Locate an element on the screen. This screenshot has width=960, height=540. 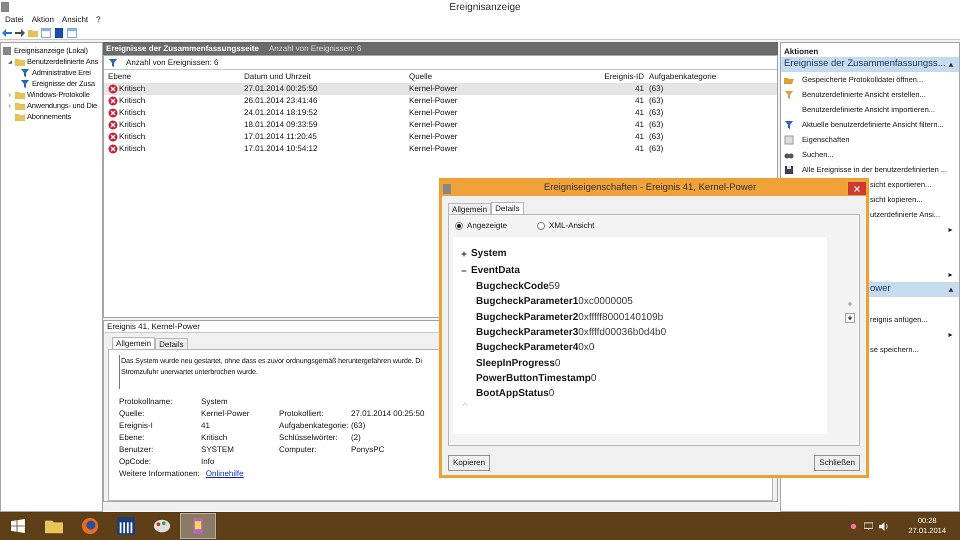
menu-item: Ansicht is located at coordinates (75, 20).